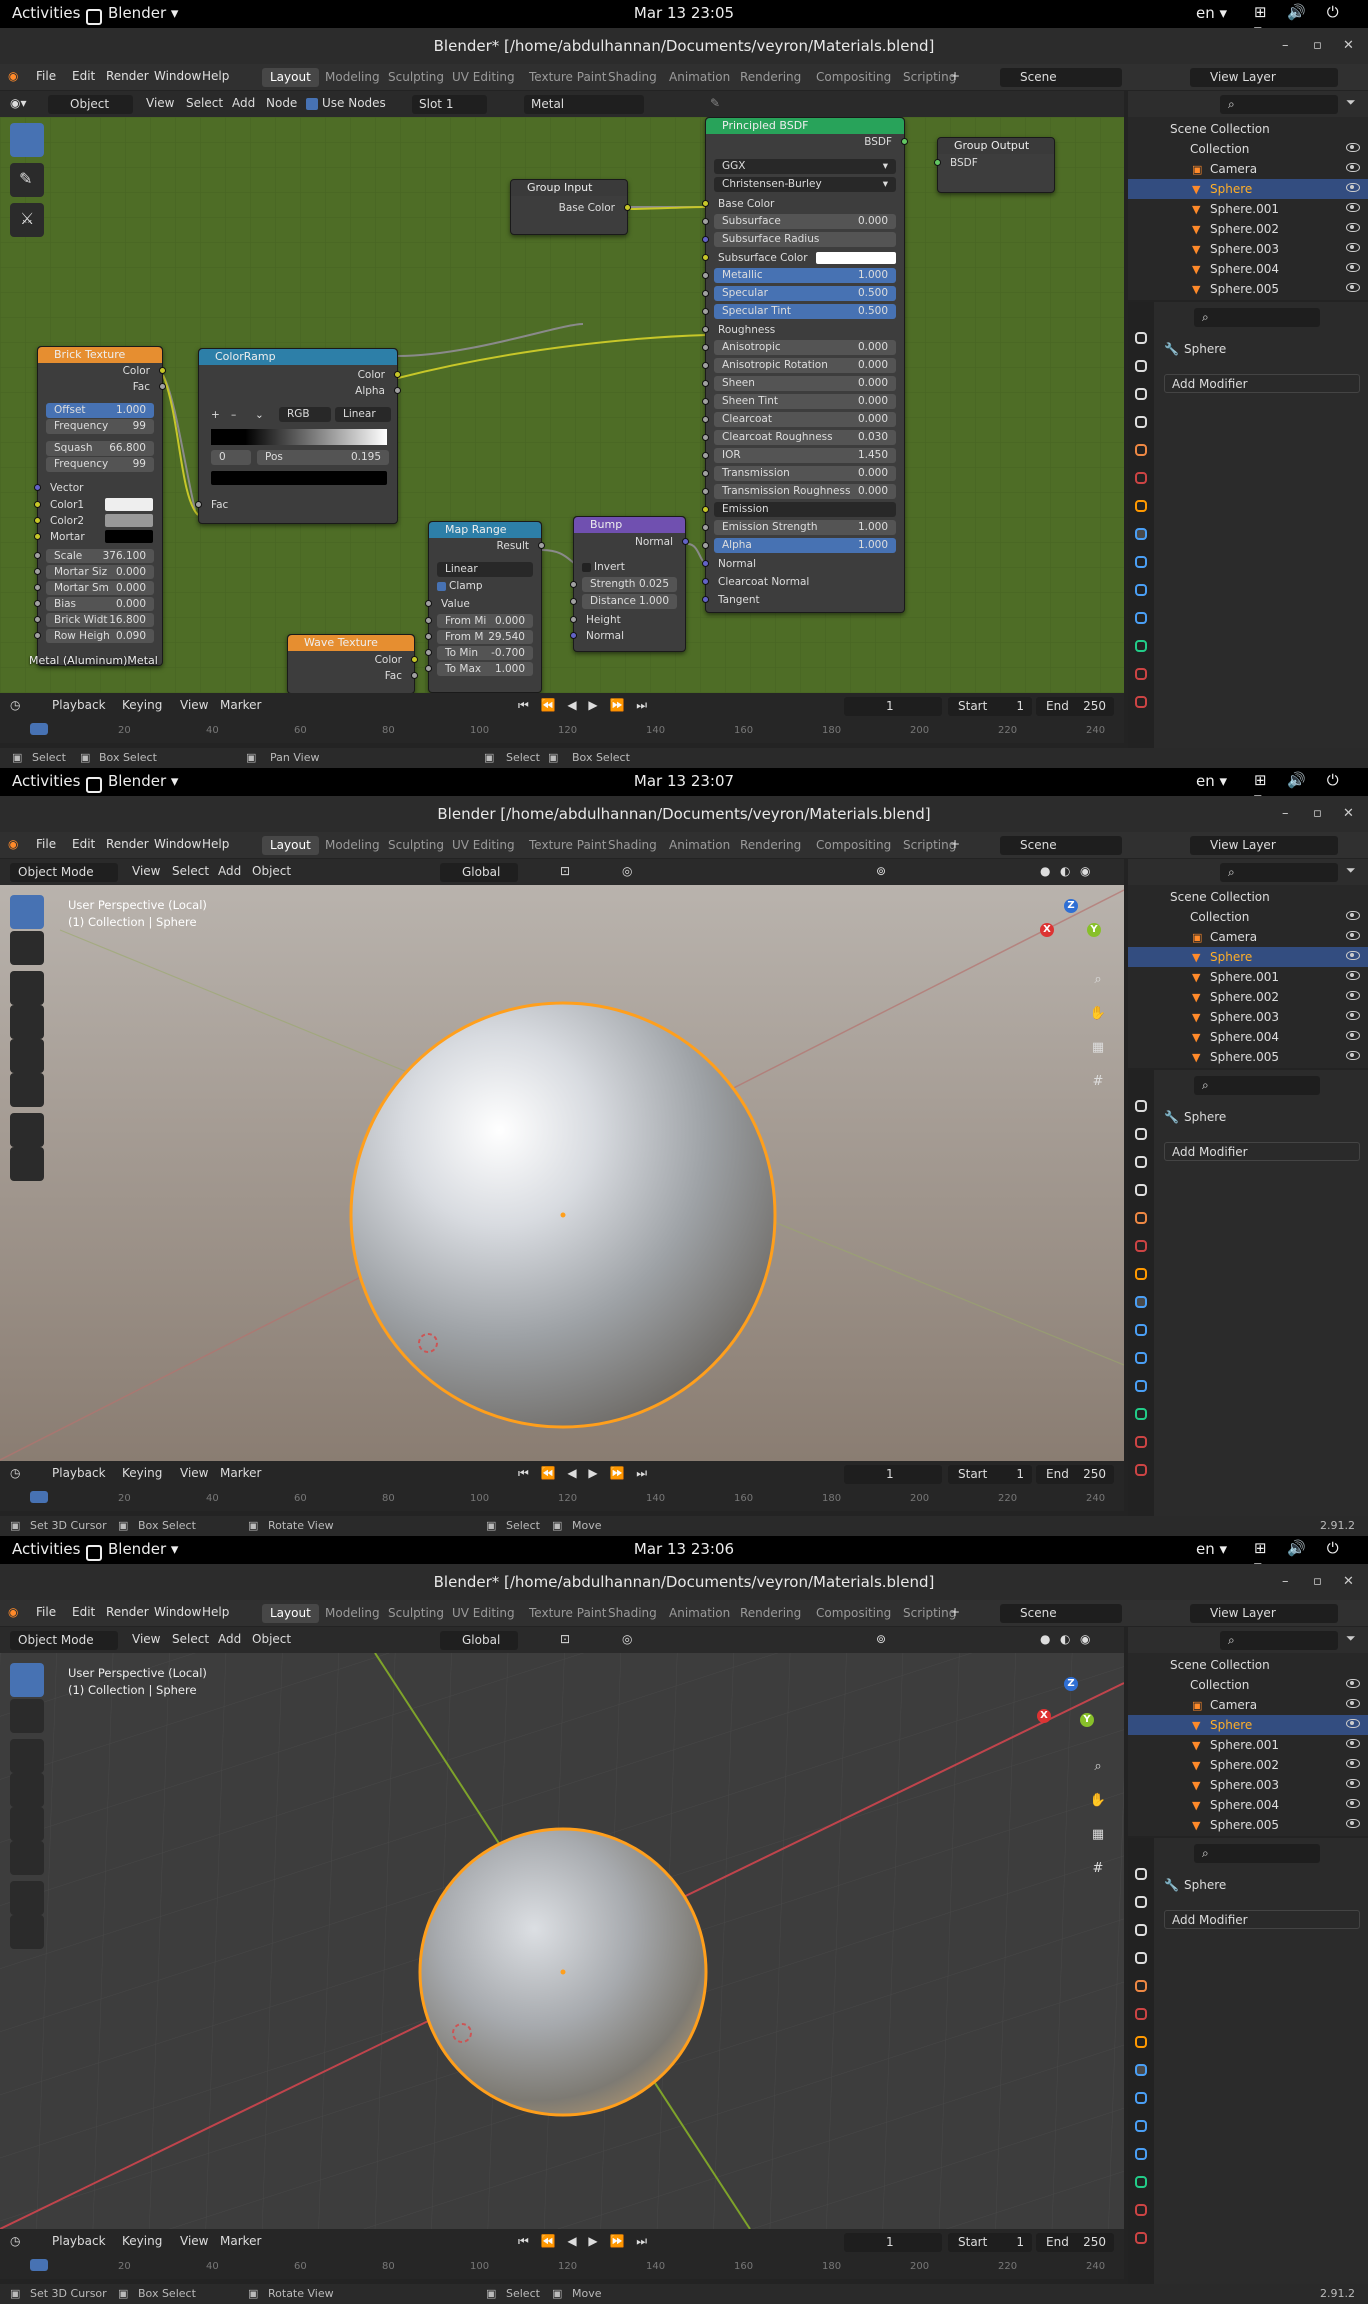 This screenshot has height=2304, width=1368. I want to click on node-group-input: Group Input Base Color, so click(570, 207).